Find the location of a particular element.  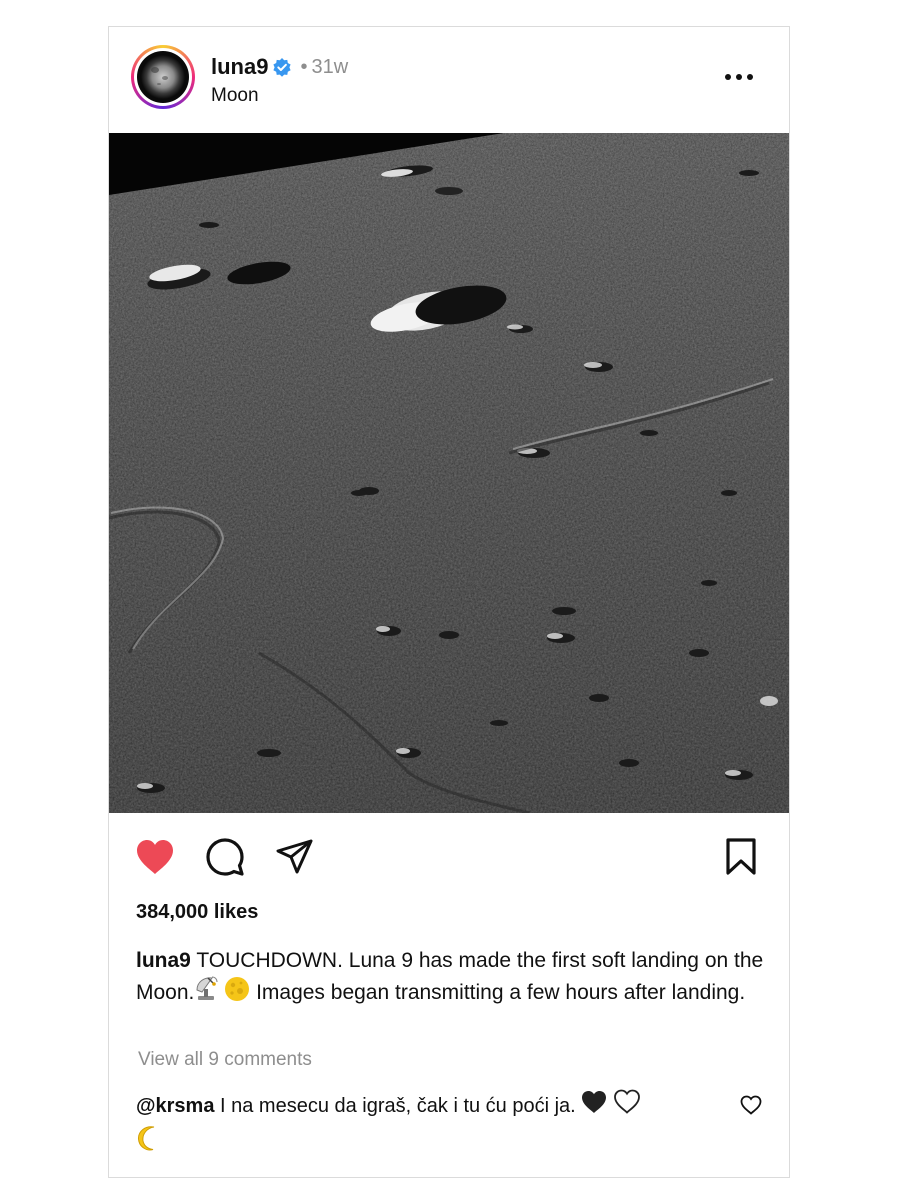

verified-badge-icon is located at coordinates (282, 67).